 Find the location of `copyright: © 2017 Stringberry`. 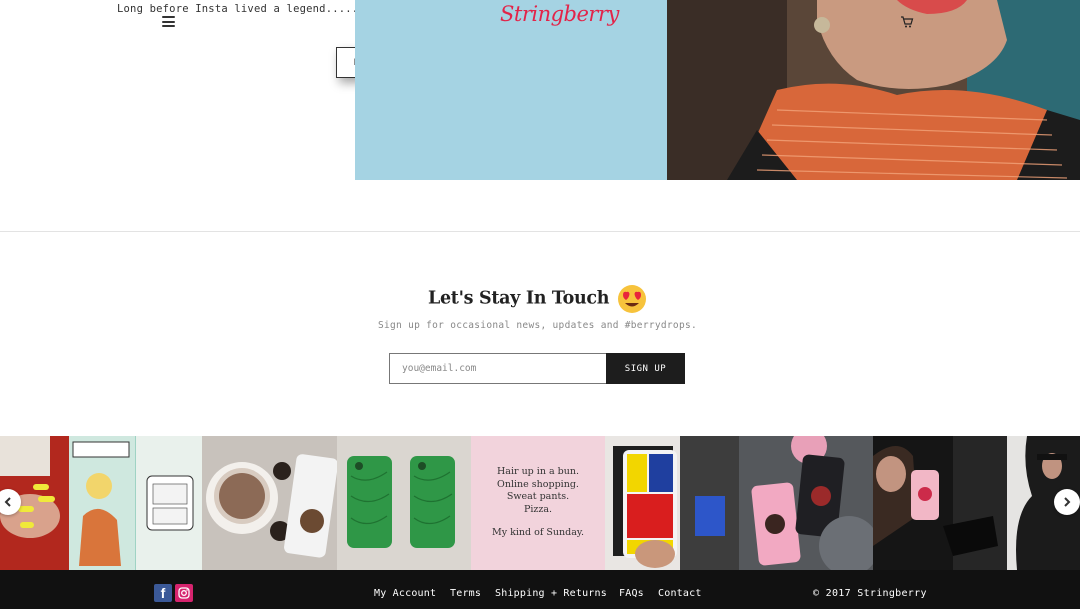

copyright: © 2017 Stringberry is located at coordinates (870, 593).